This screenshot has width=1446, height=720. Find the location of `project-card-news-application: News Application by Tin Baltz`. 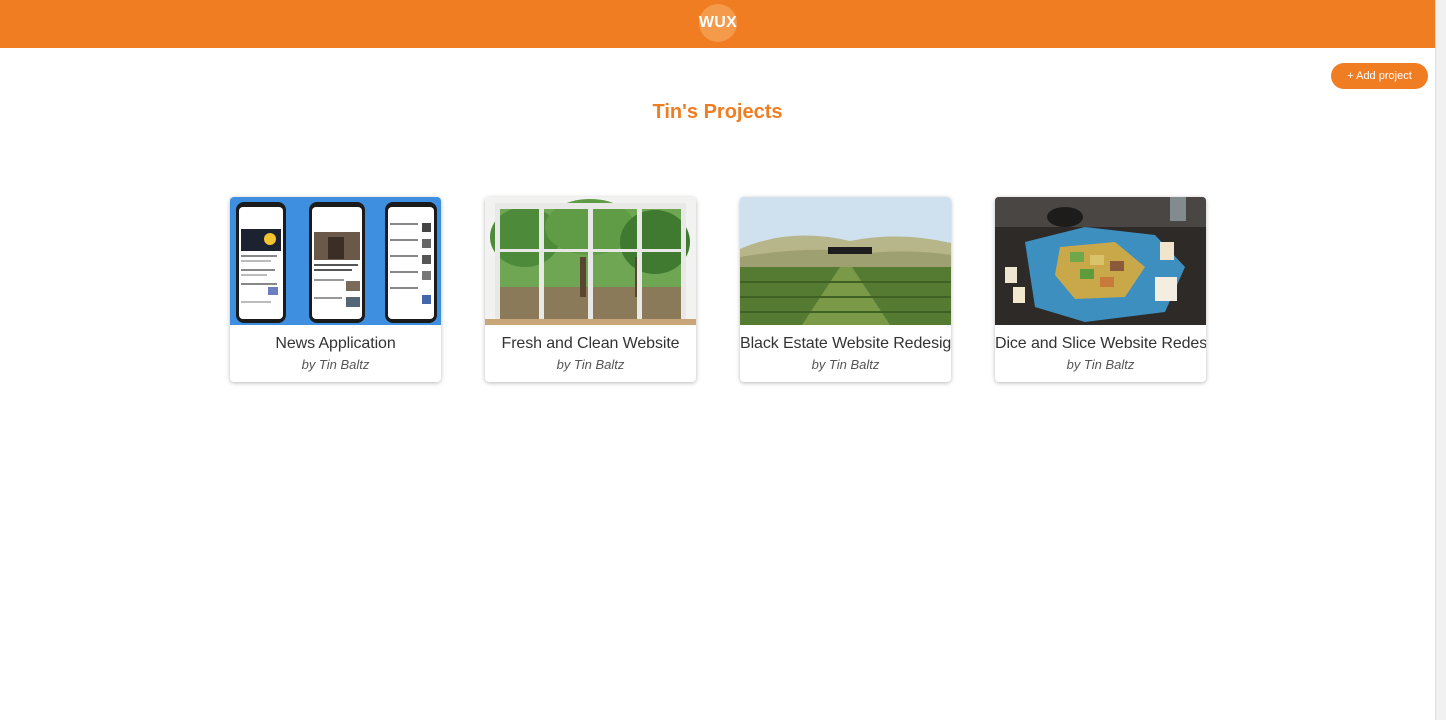

project-card-news-application: News Application by Tin Baltz is located at coordinates (335, 289).